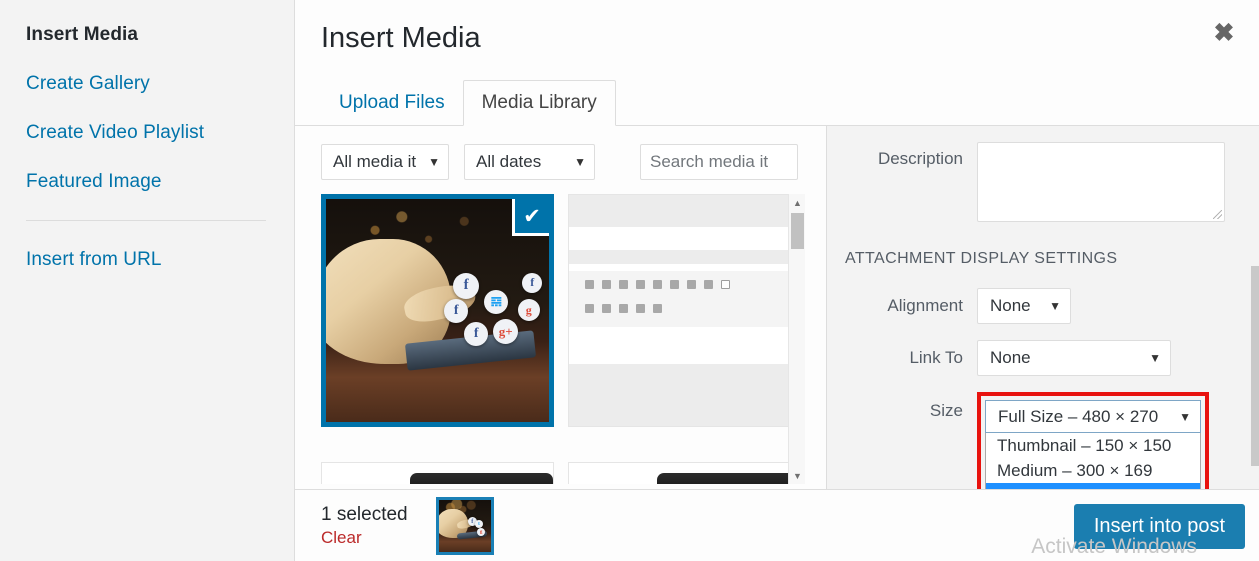 The width and height of the screenshot is (1259, 561). Describe the element at coordinates (160, 260) in the screenshot. I see `sidebar-item-insert-from-url: Insert from URL` at that location.